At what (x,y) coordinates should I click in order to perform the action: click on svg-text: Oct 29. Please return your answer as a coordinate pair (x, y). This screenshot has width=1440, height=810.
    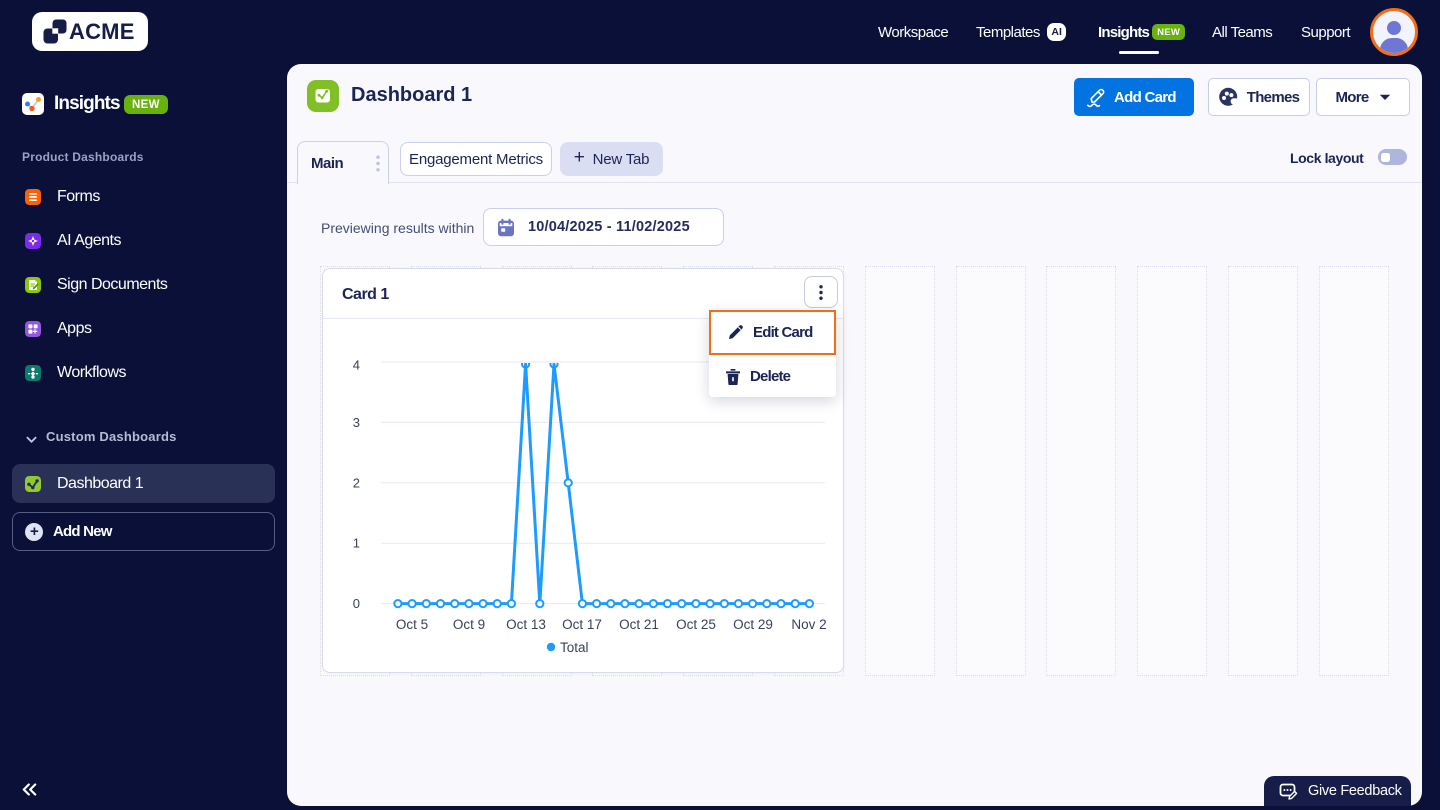
    Looking at the image, I should click on (753, 624).